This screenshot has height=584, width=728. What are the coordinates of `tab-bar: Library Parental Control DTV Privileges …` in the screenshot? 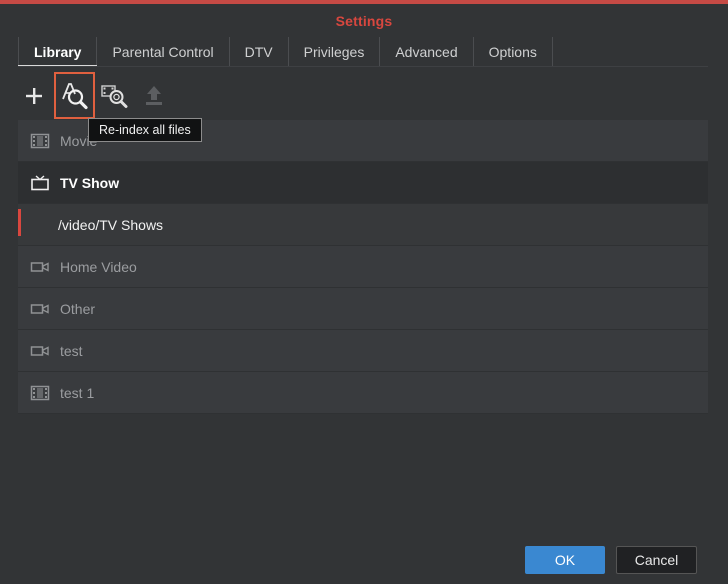 It's located at (285, 52).